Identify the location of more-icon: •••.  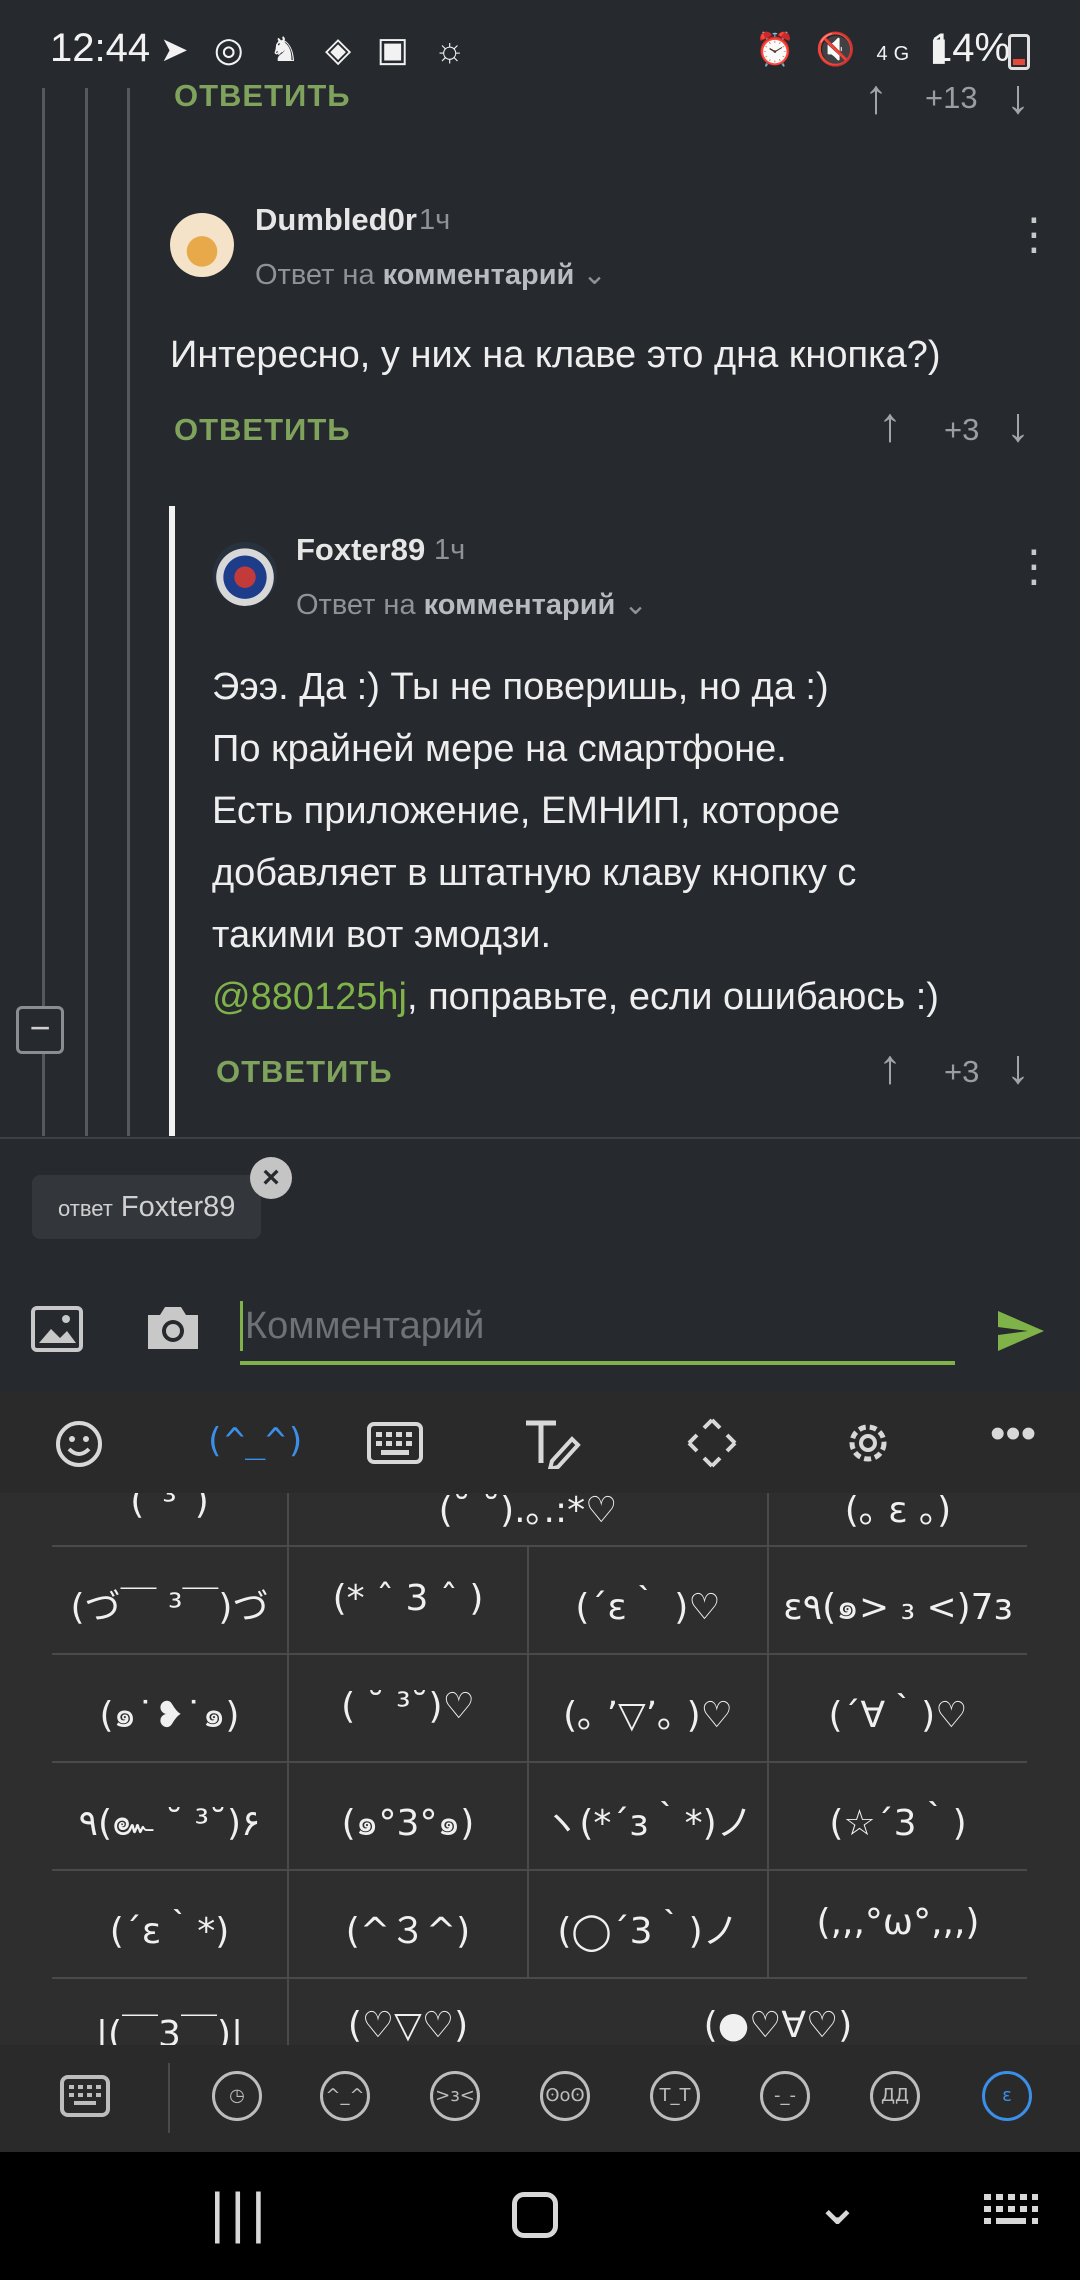
(1013, 1434).